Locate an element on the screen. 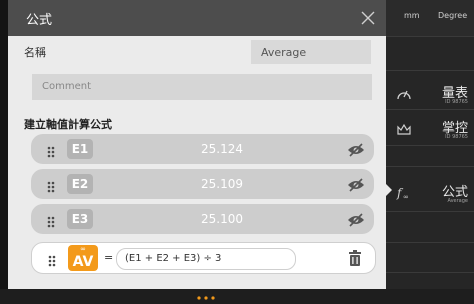  axis-row-e1: E1 25.124 is located at coordinates (202, 149).